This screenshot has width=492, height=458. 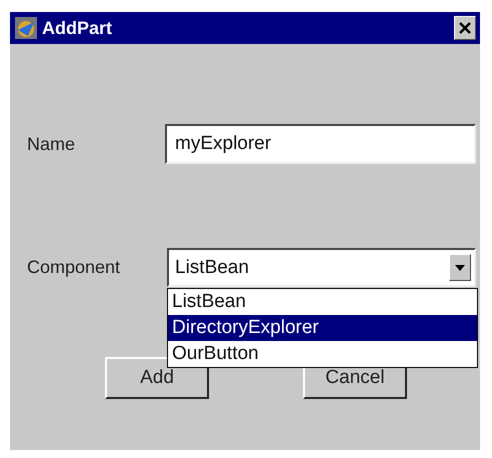 I want to click on app-icon, so click(x=26, y=28).